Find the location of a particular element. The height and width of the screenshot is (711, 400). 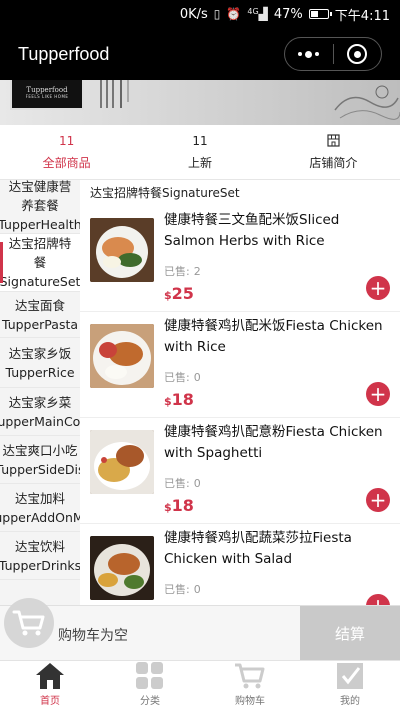

nav-cart: 购物车 is located at coordinates (250, 686).